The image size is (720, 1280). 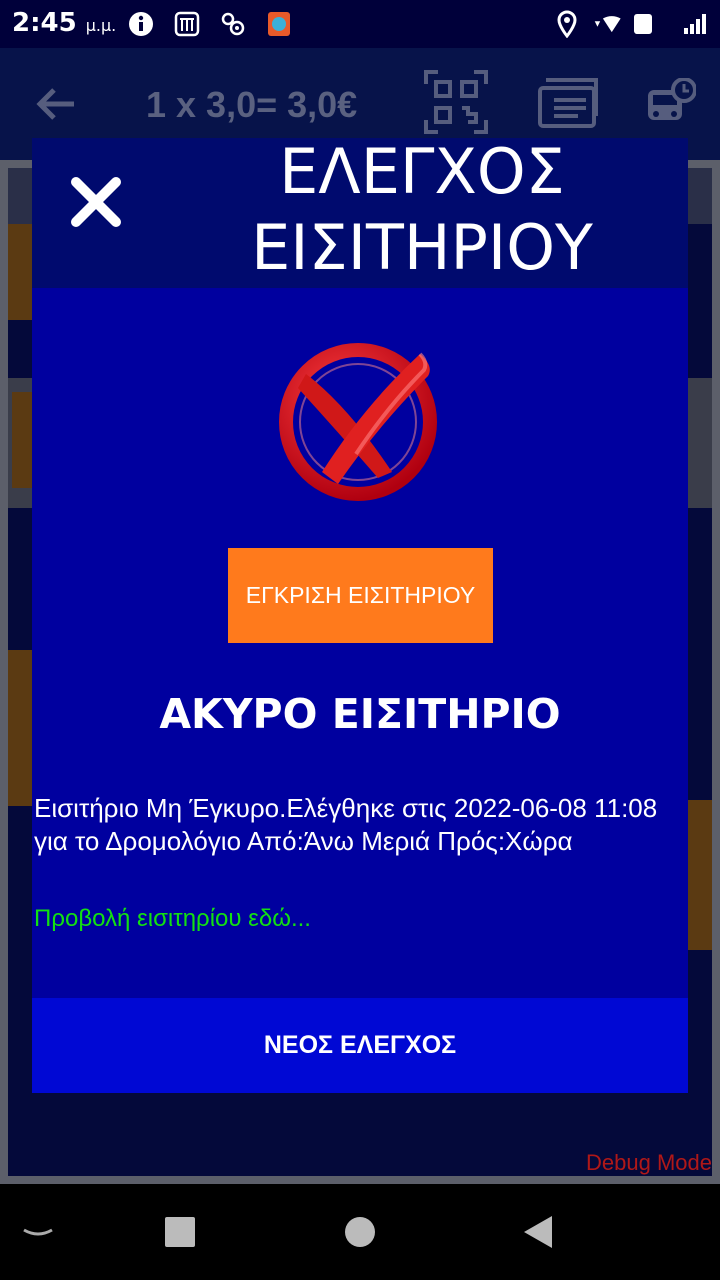 I want to click on roaming-icon, so click(x=643, y=24).